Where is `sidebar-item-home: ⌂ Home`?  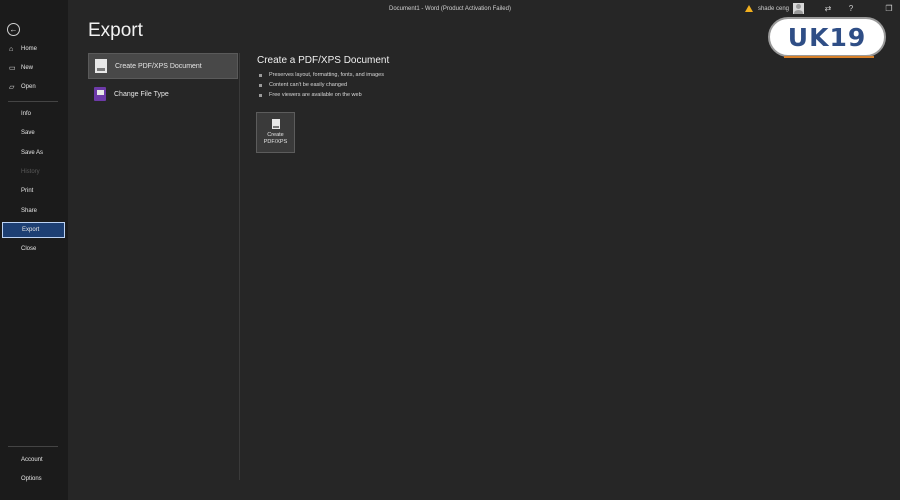 sidebar-item-home: ⌂ Home is located at coordinates (34, 49).